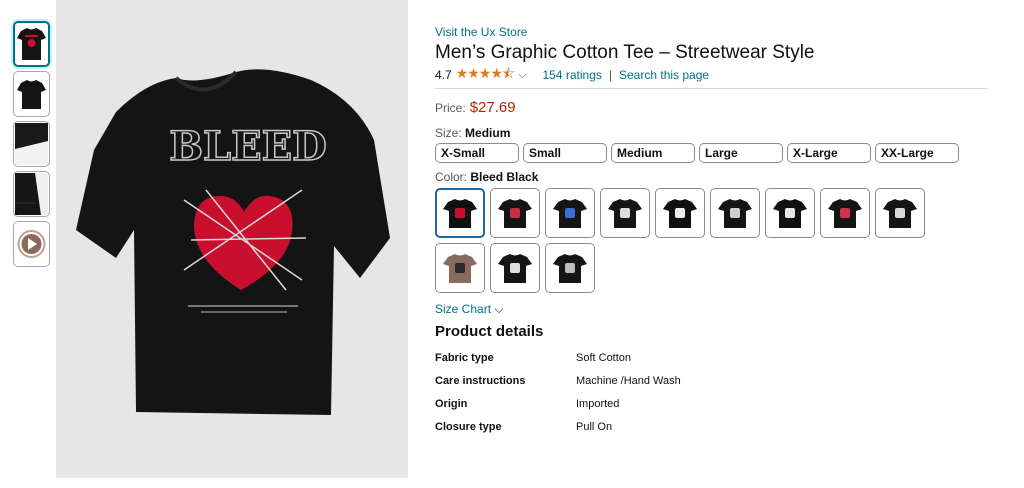 This screenshot has height=488, width=1024. Describe the element at coordinates (664, 75) in the screenshot. I see `search-page-link: Search this page` at that location.